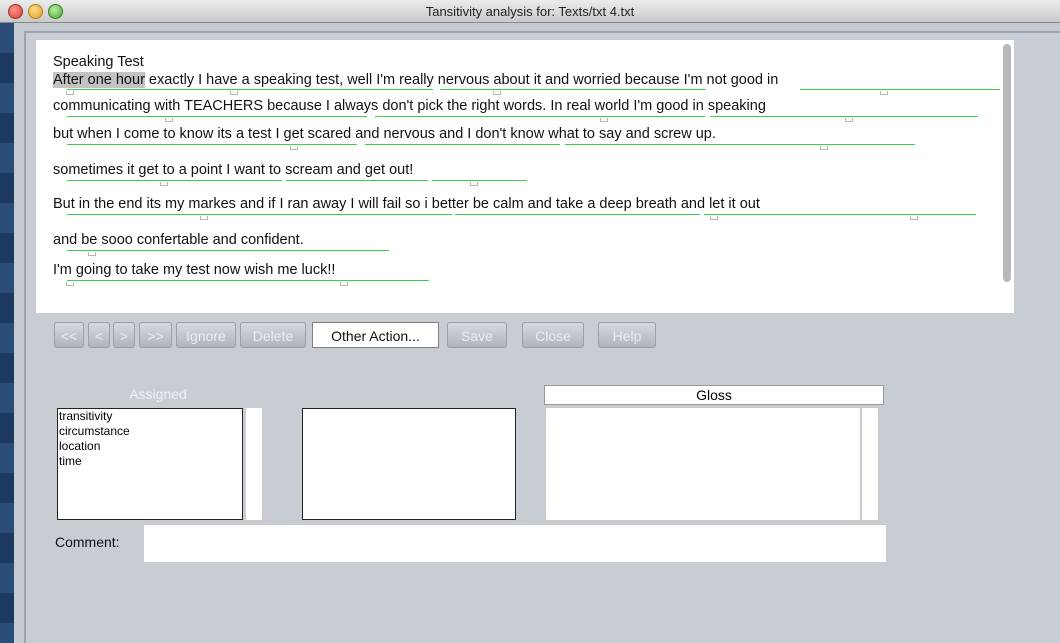 The image size is (1060, 643). What do you see at coordinates (87, 542) in the screenshot?
I see `comment-label: Comment:` at bounding box center [87, 542].